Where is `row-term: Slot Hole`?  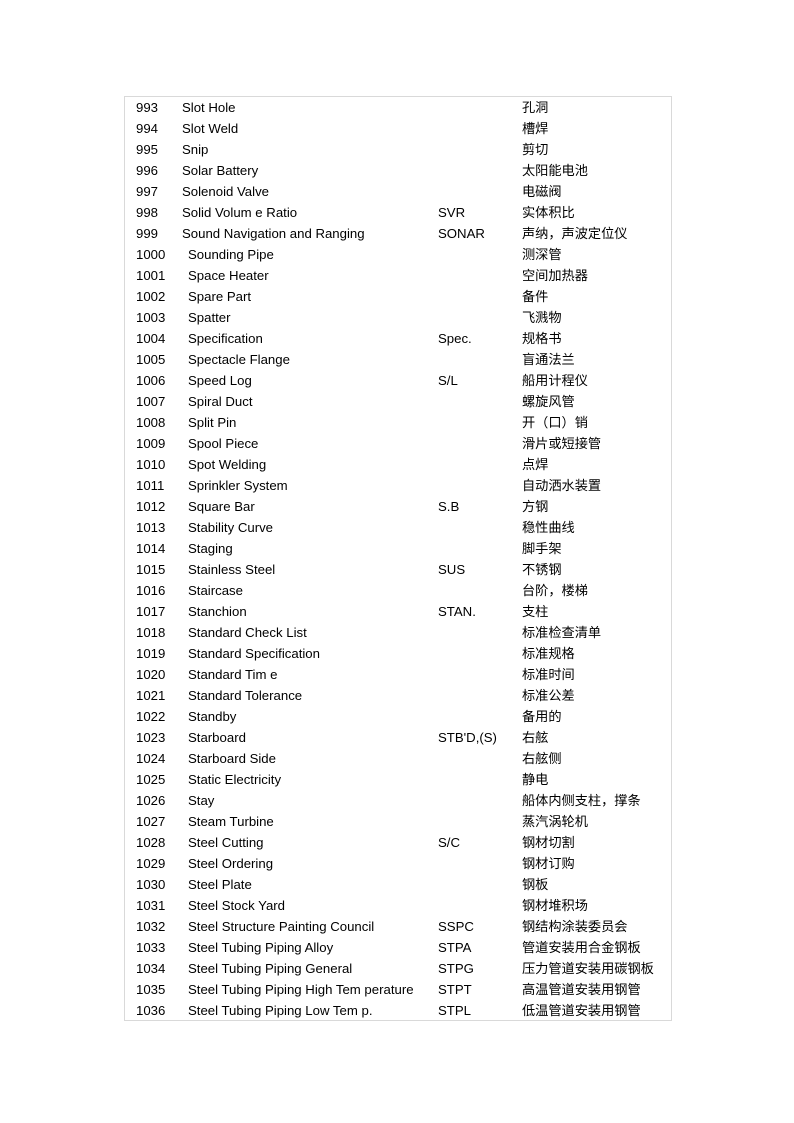 row-term: Slot Hole is located at coordinates (209, 107).